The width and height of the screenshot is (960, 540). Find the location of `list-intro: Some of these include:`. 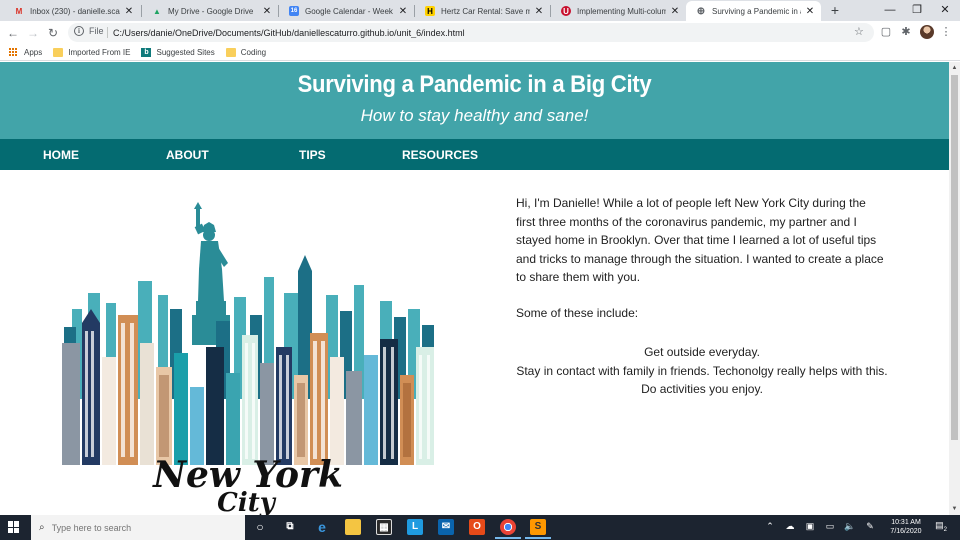

list-intro: Some of these include: is located at coordinates (577, 313).